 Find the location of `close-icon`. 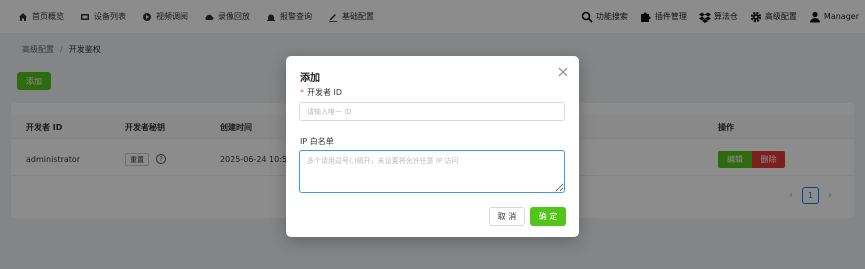

close-icon is located at coordinates (563, 72).